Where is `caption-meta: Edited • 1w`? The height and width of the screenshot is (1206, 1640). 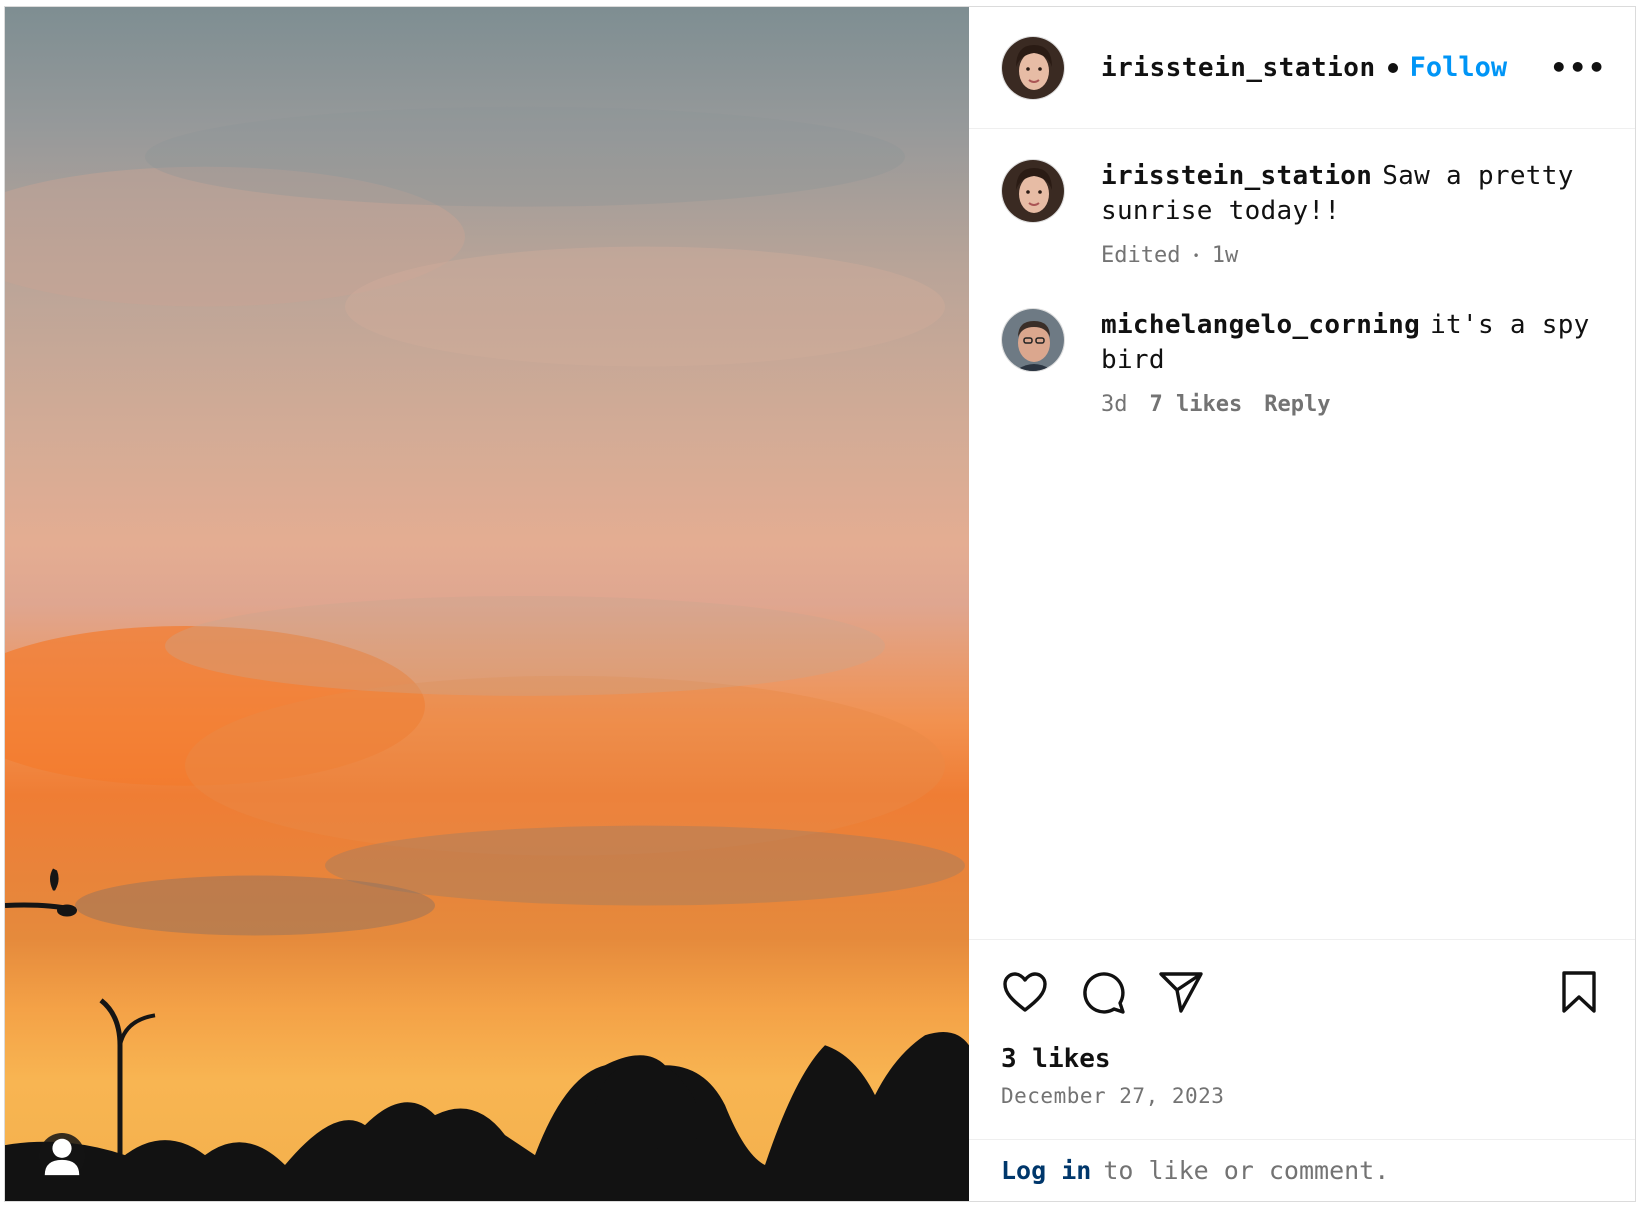
caption-meta: Edited • 1w is located at coordinates (1352, 255).